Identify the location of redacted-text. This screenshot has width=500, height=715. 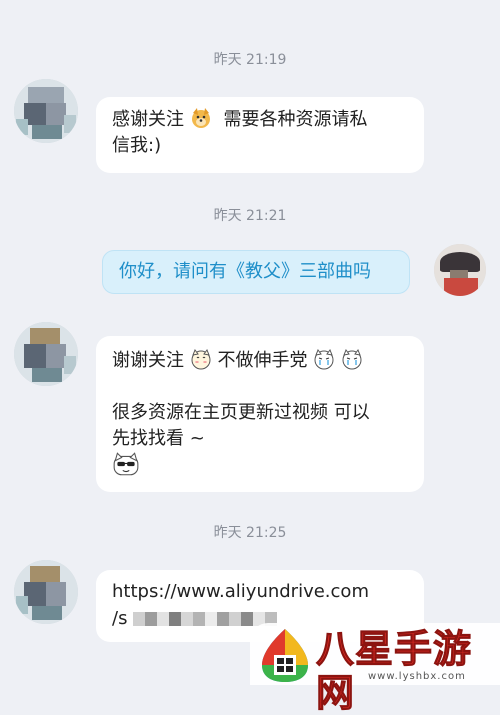
(205, 618).